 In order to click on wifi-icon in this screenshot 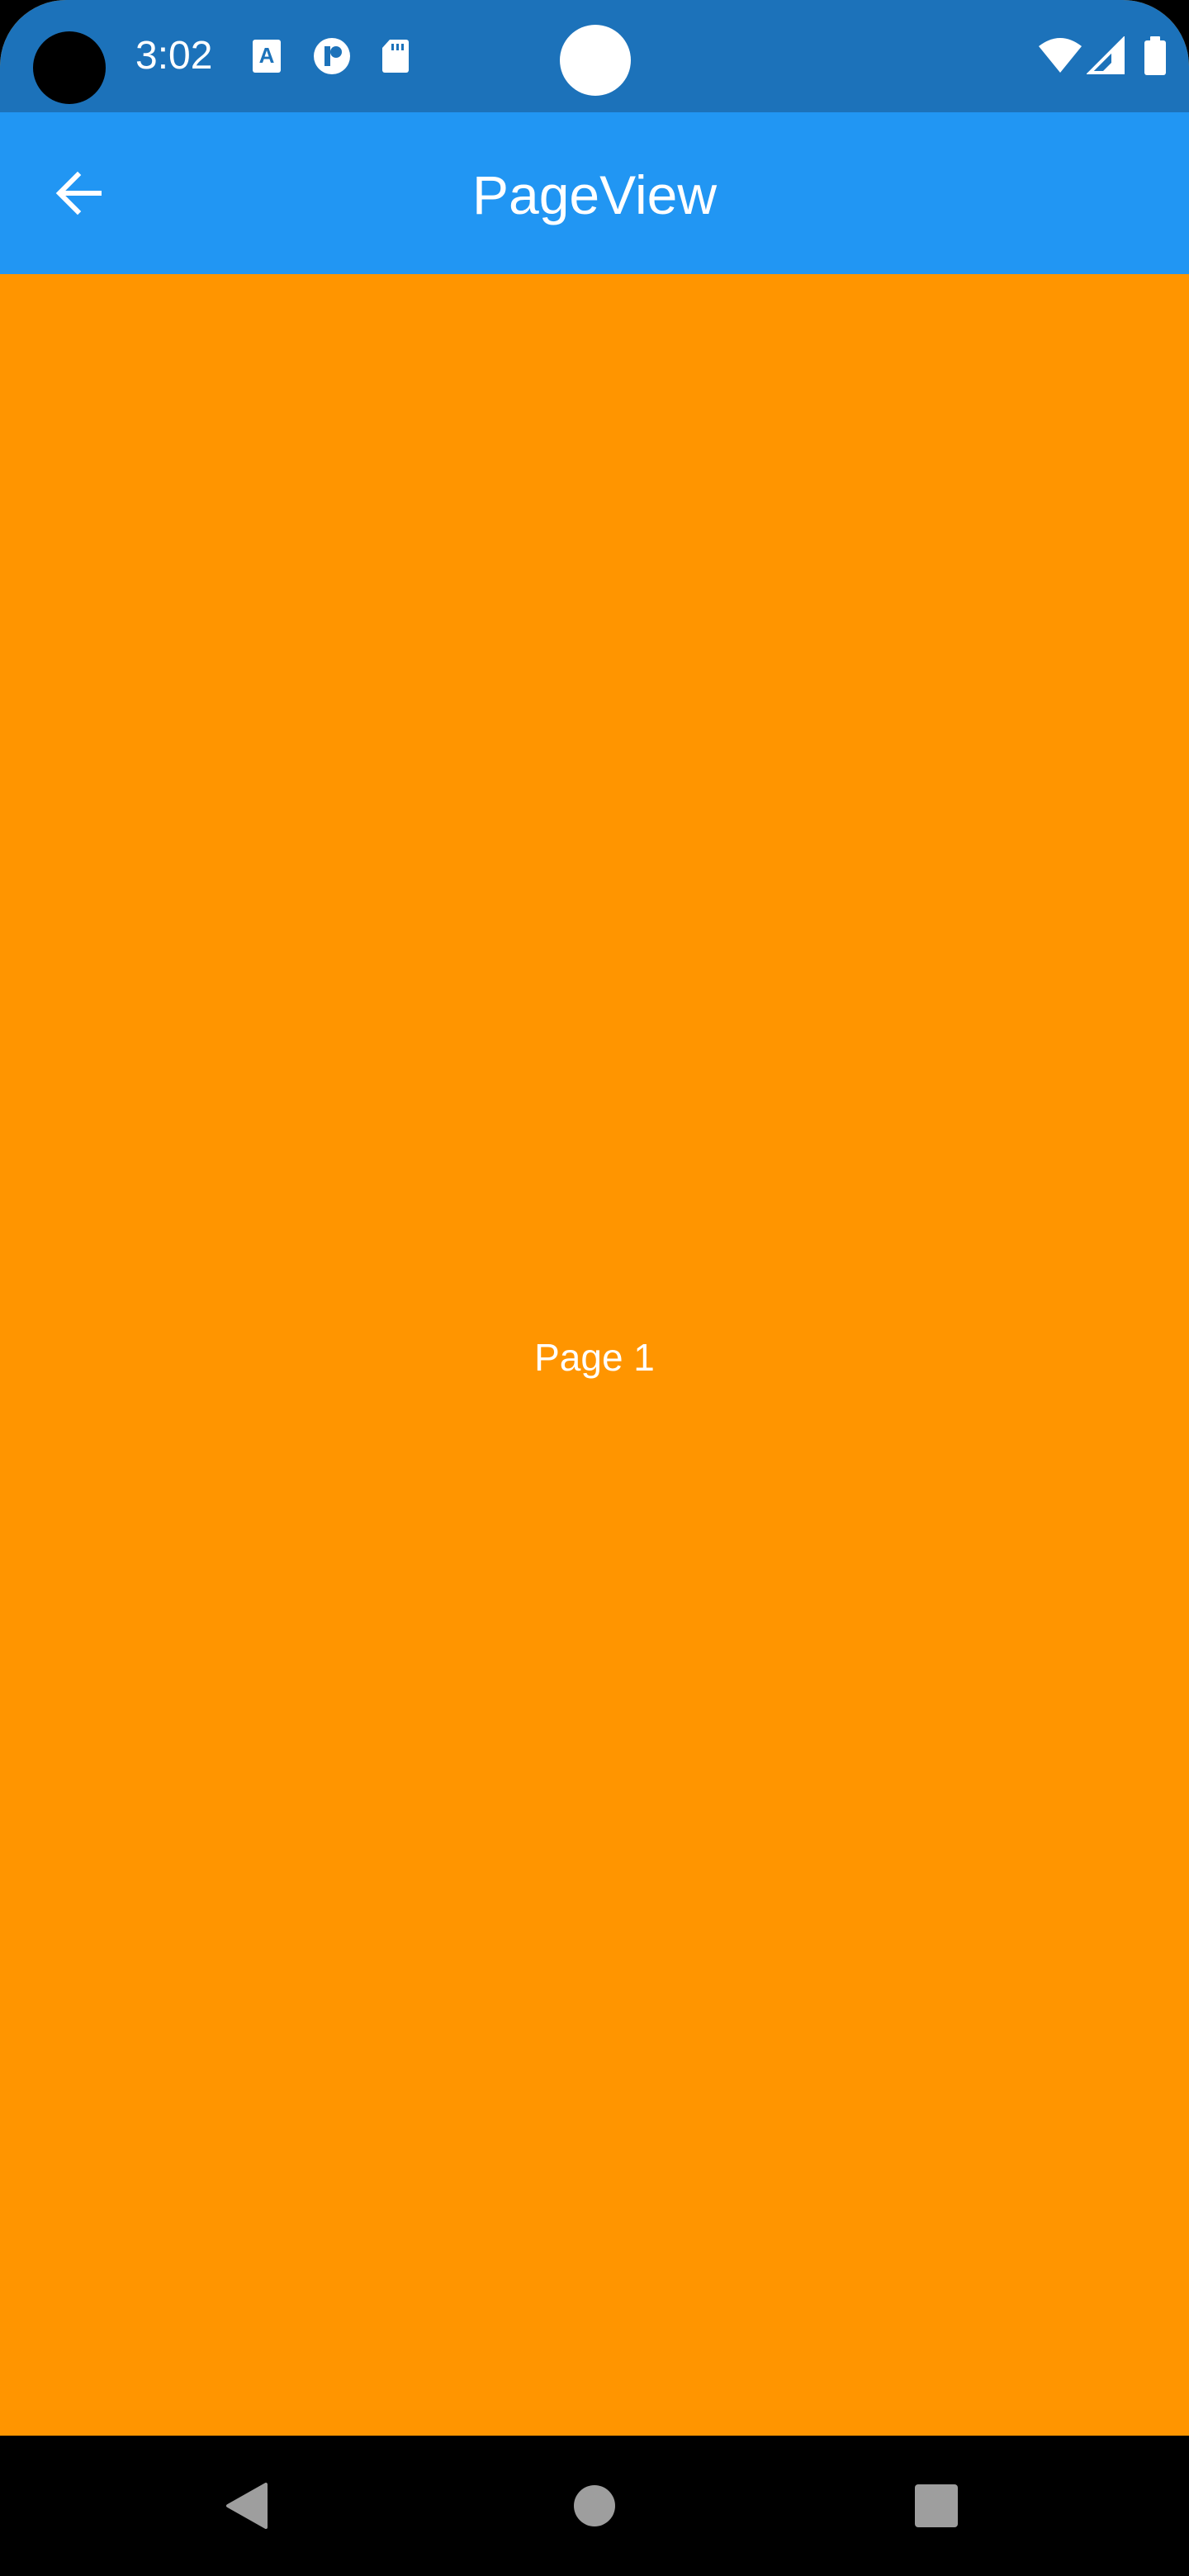, I will do `click(1060, 55)`.